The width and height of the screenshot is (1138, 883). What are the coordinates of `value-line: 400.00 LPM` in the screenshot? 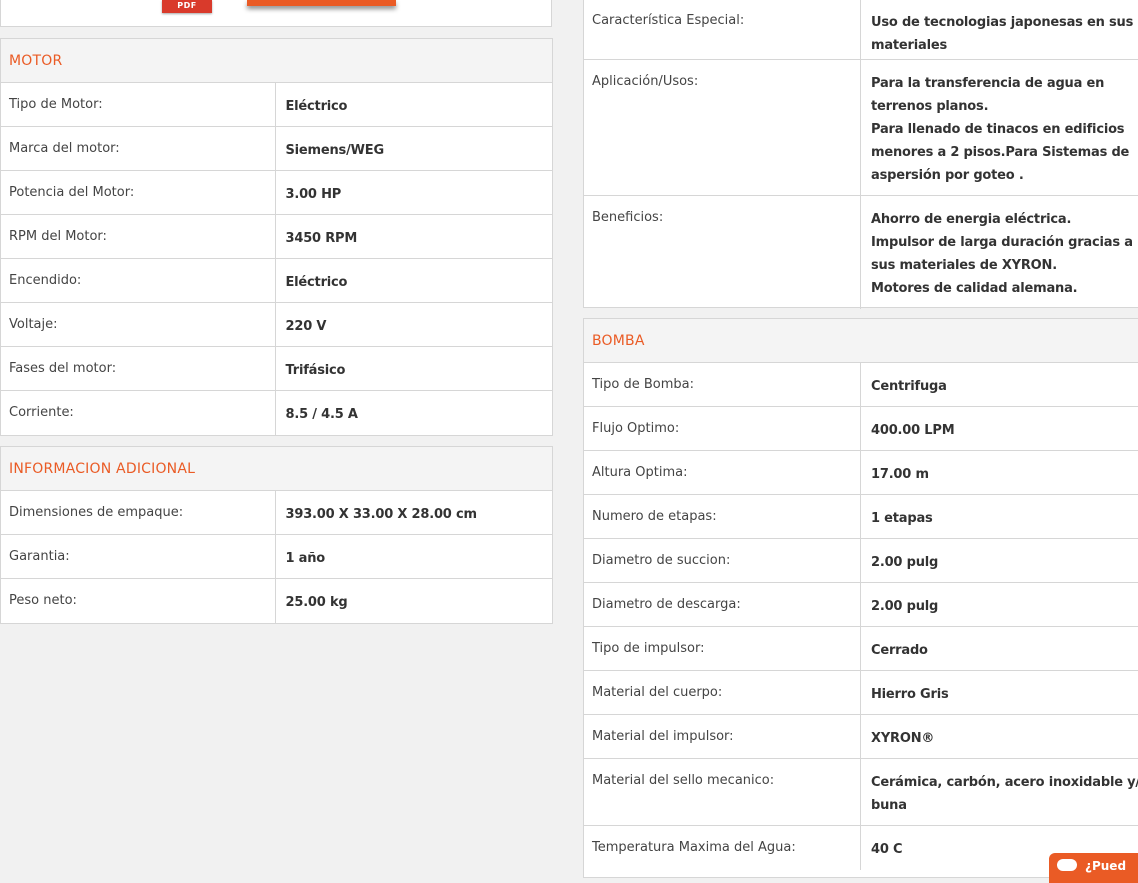 It's located at (913, 430).